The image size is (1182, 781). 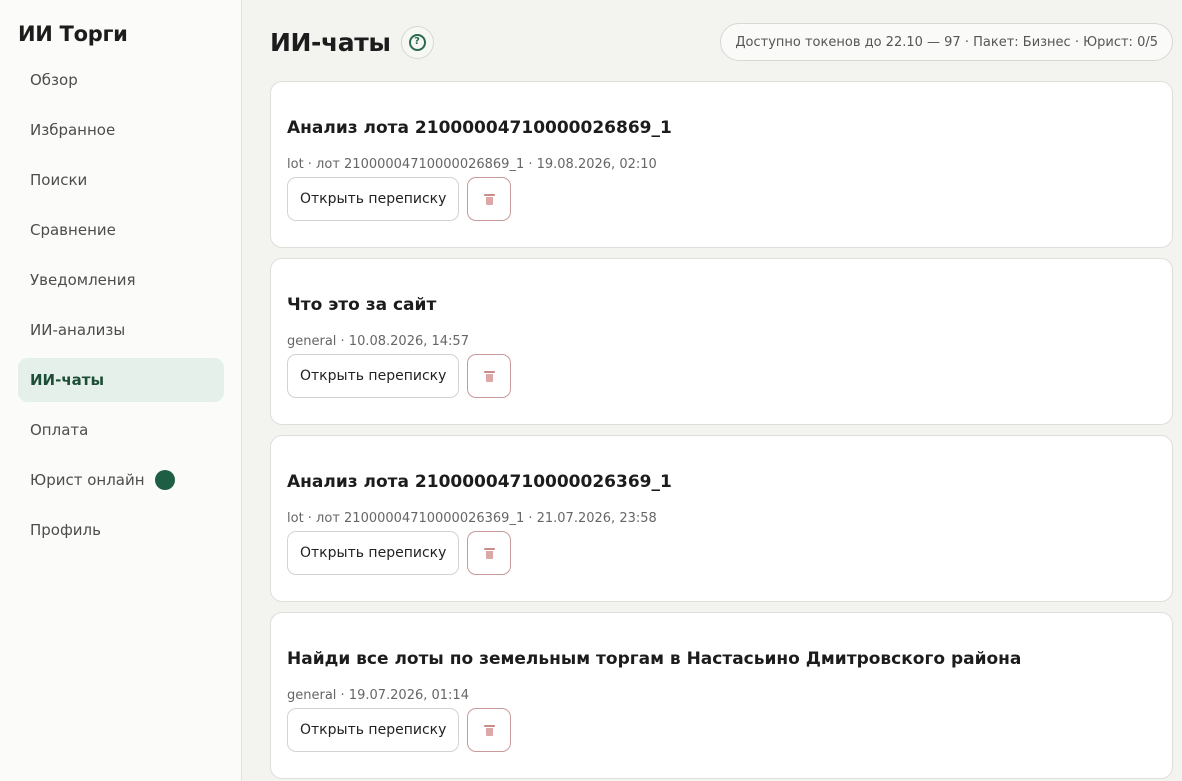 What do you see at coordinates (164, 480) in the screenshot?
I see `online-status-indicator` at bounding box center [164, 480].